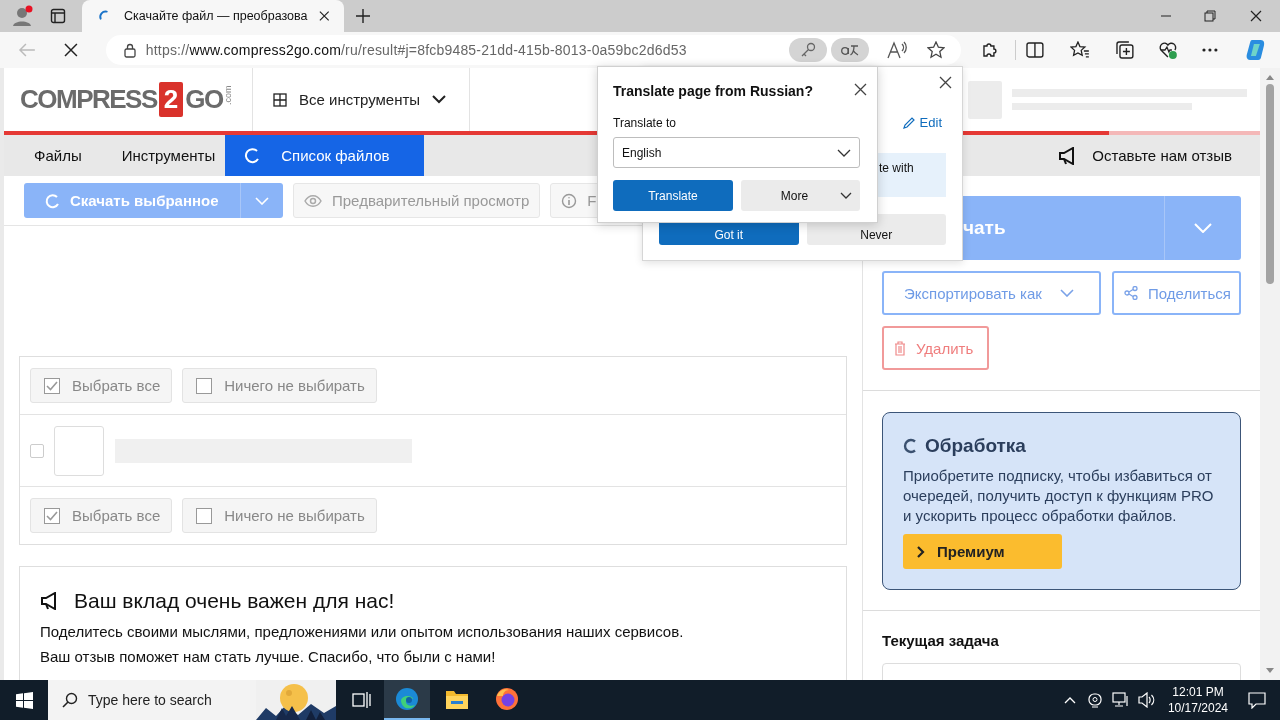 The width and height of the screenshot is (1280, 720). I want to click on nav-tab: Инструменты, so click(161, 155).